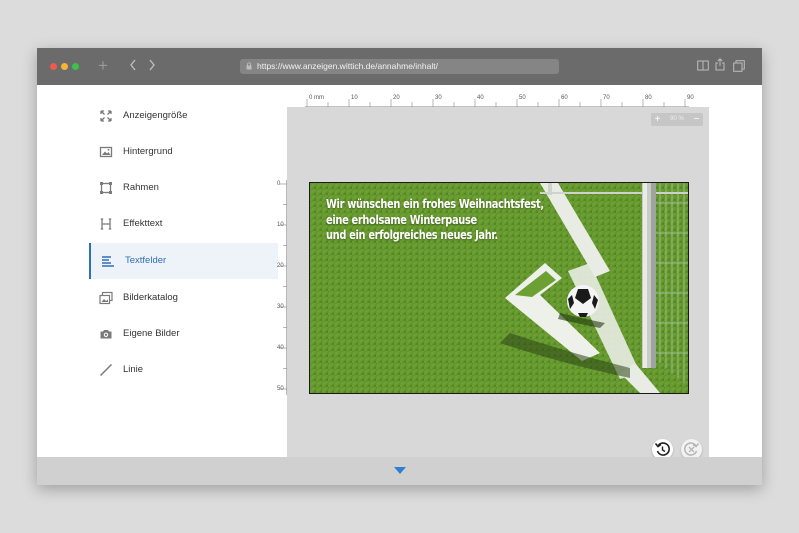 This screenshot has height=533, width=799. What do you see at coordinates (148, 151) in the screenshot?
I see `sidebar-item-label: Hintergrund` at bounding box center [148, 151].